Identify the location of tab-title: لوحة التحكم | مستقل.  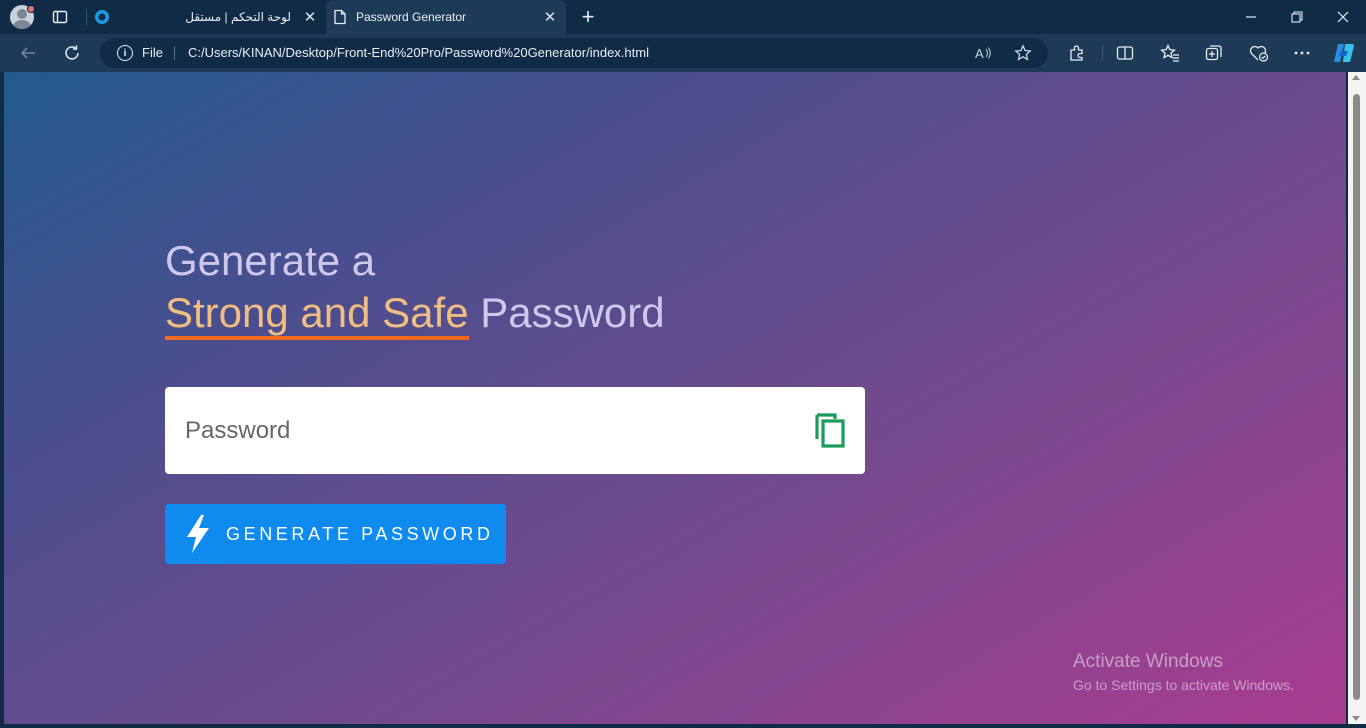
(238, 17).